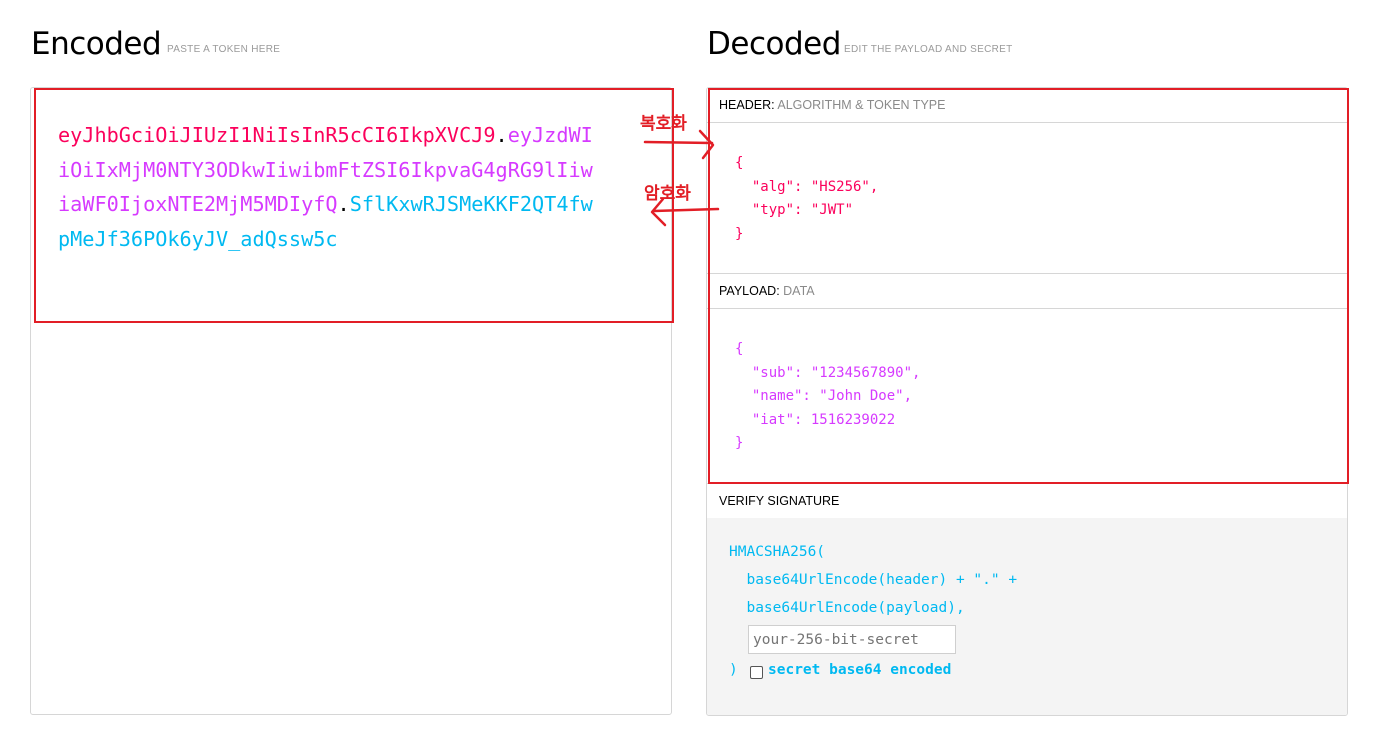  Describe the element at coordinates (777, 552) in the screenshot. I see `verify-code-line: HMACSHA256(` at that location.